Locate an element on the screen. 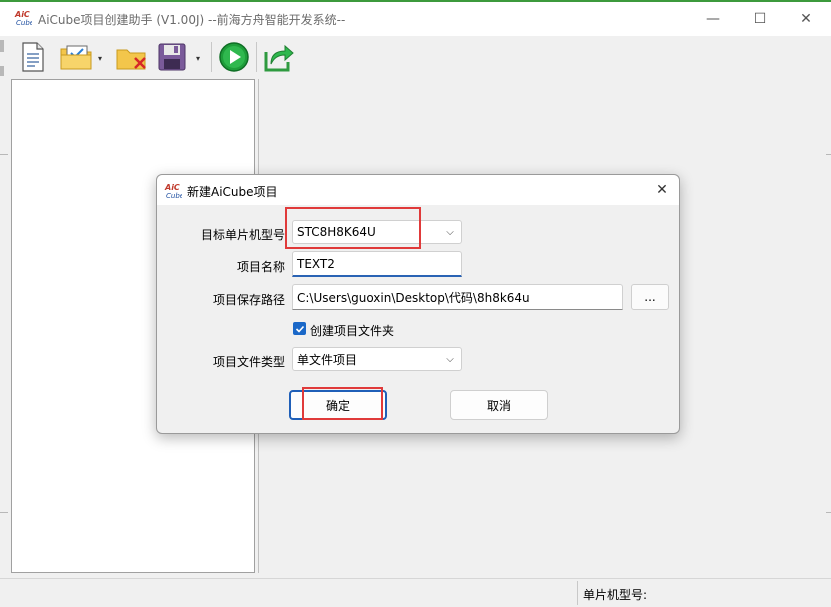 This screenshot has height=607, width=831. new-document-icon is located at coordinates (33, 57).